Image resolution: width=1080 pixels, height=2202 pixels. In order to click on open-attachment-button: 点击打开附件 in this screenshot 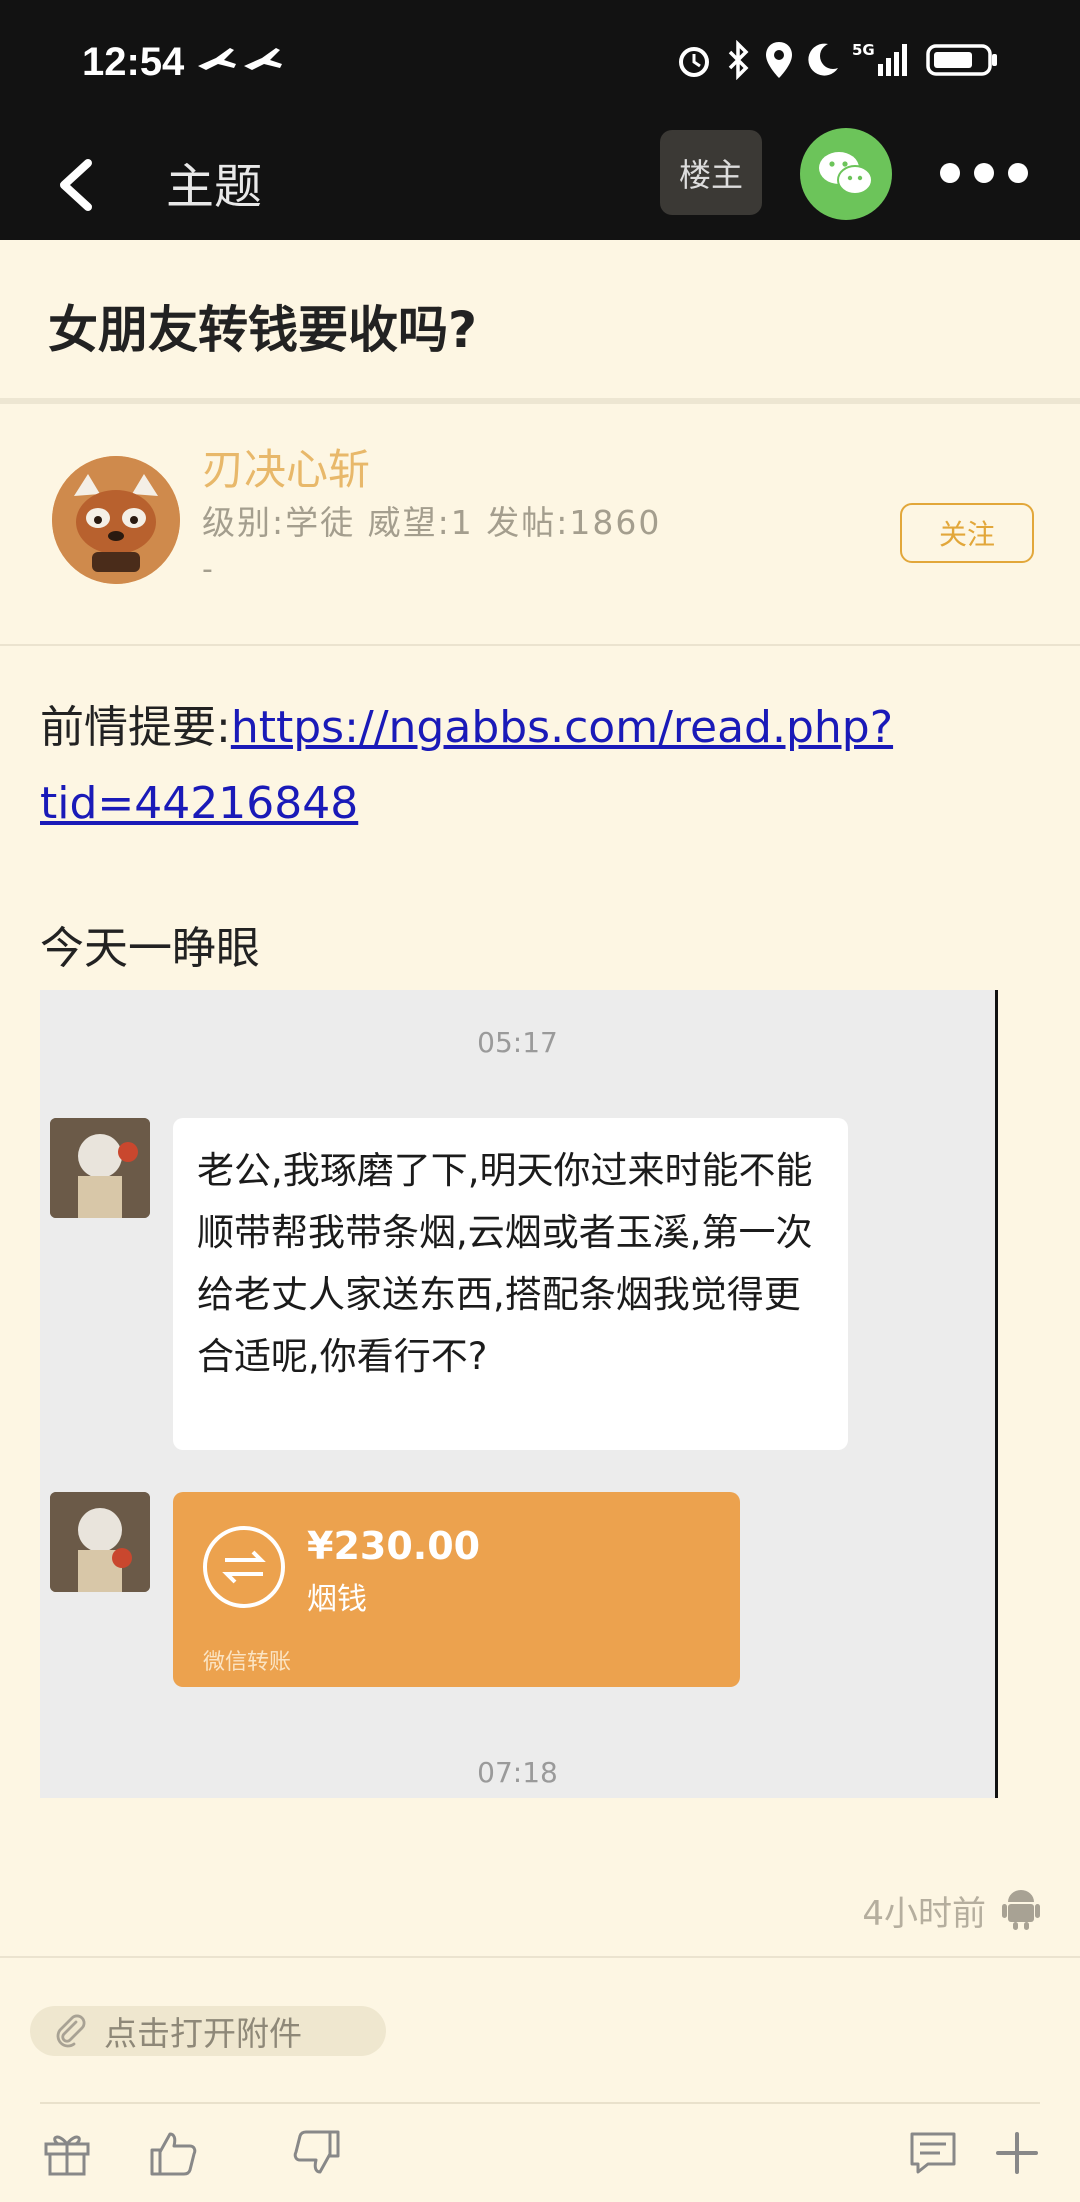, I will do `click(208, 2031)`.